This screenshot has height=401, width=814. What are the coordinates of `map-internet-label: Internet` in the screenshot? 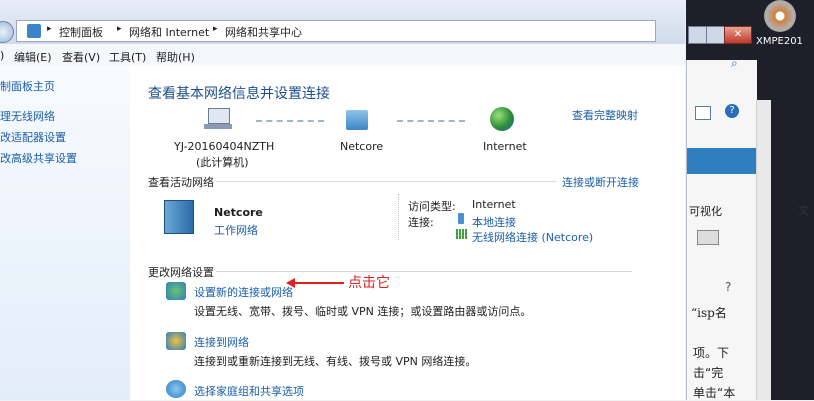 It's located at (505, 146).